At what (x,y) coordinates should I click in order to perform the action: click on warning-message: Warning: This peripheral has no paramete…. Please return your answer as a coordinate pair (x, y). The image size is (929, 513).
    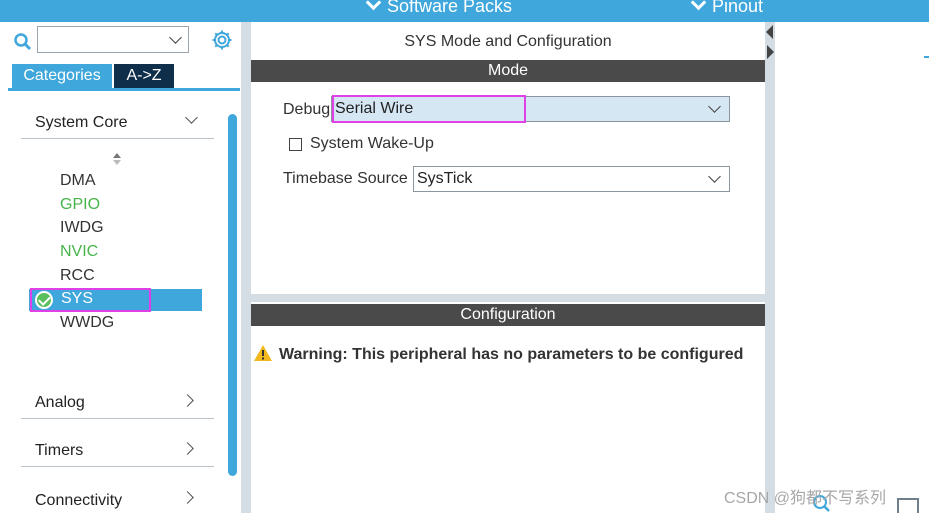
    Looking at the image, I should click on (511, 354).